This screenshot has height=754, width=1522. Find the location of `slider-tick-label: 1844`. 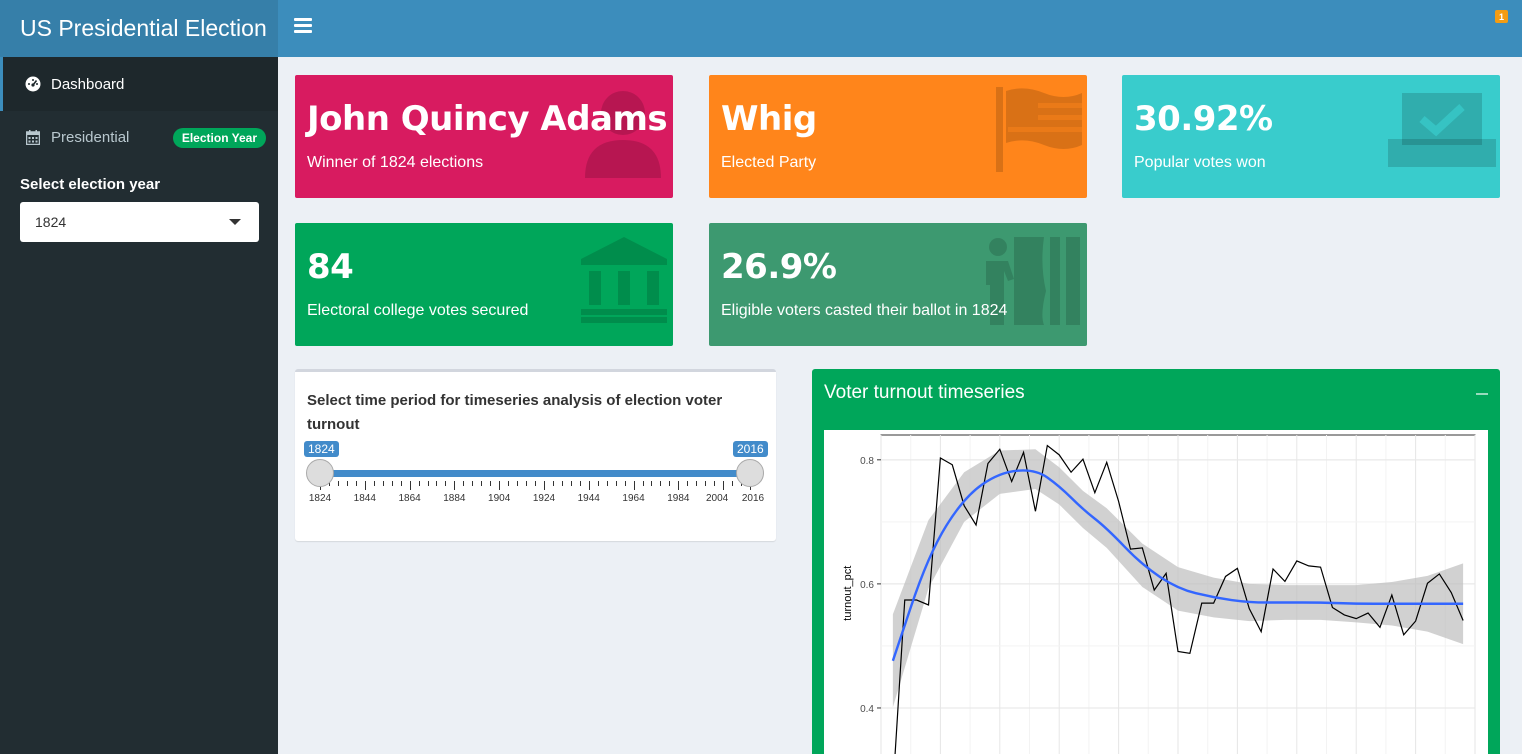

slider-tick-label: 1844 is located at coordinates (364, 498).